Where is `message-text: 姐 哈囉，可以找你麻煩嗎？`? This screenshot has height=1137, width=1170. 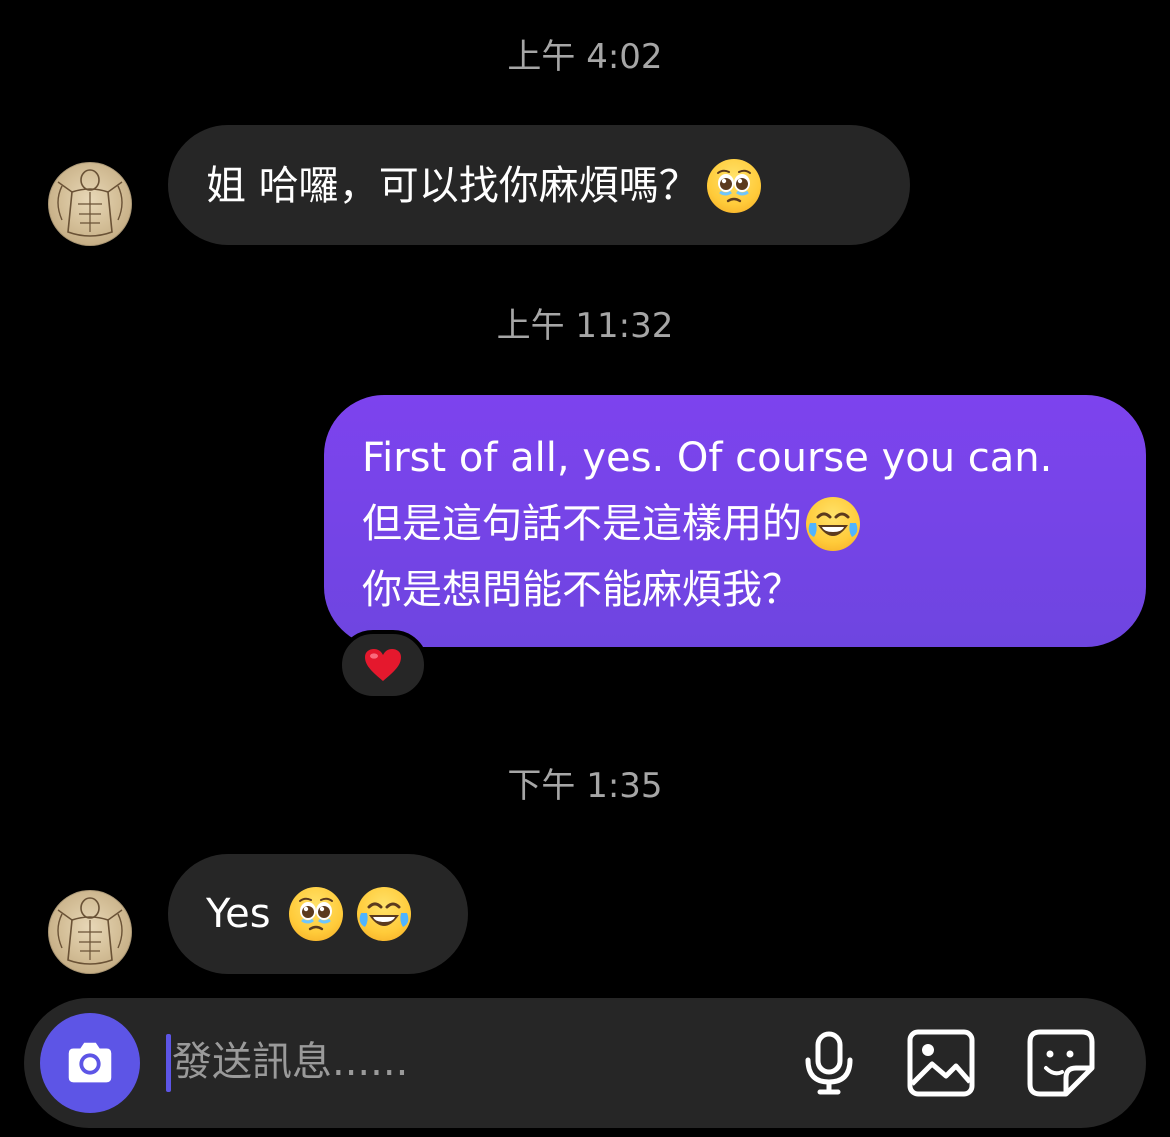
message-text: 姐 哈囉，可以找你麻煩嗎？ is located at coordinates (452, 186).